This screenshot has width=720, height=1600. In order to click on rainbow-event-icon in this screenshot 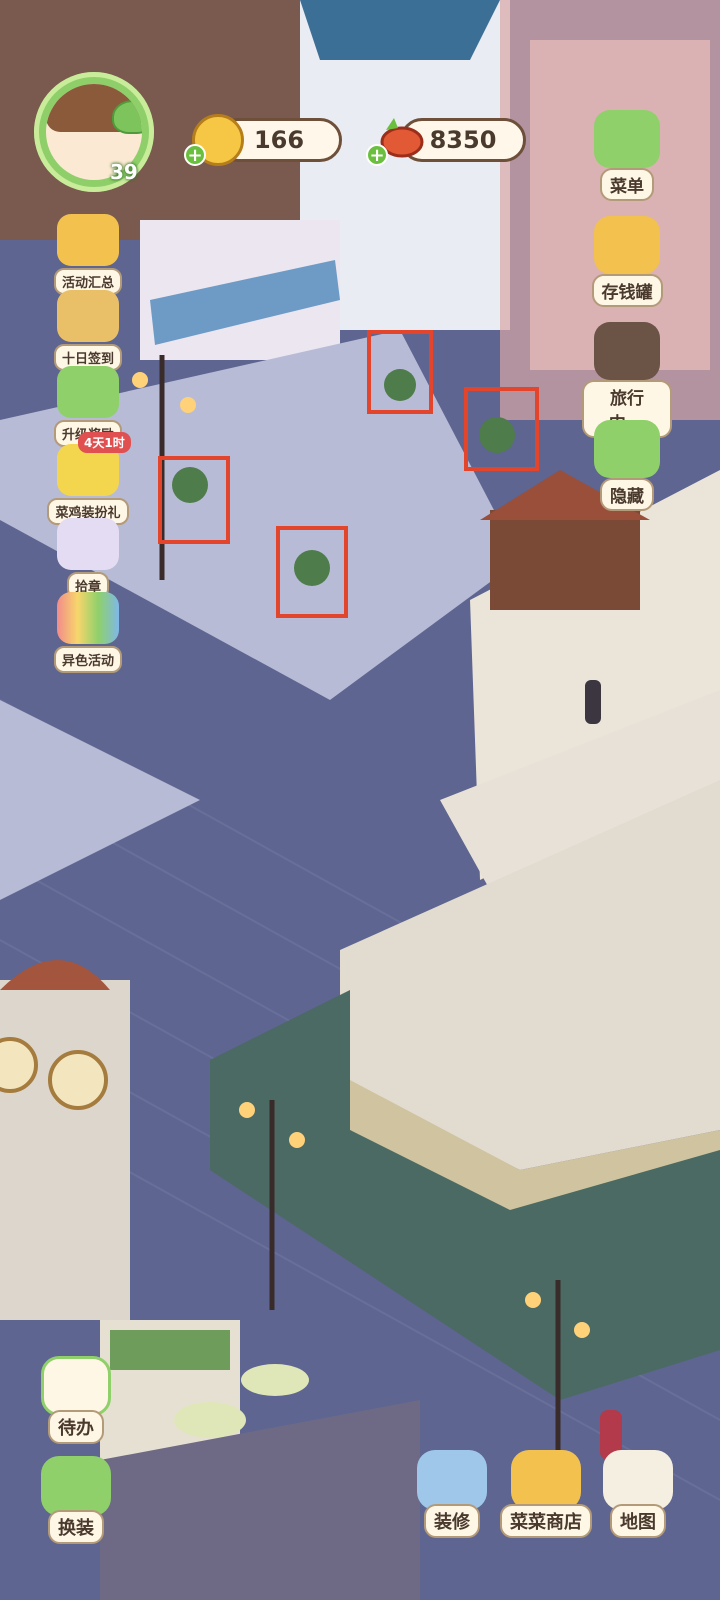, I will do `click(88, 618)`.